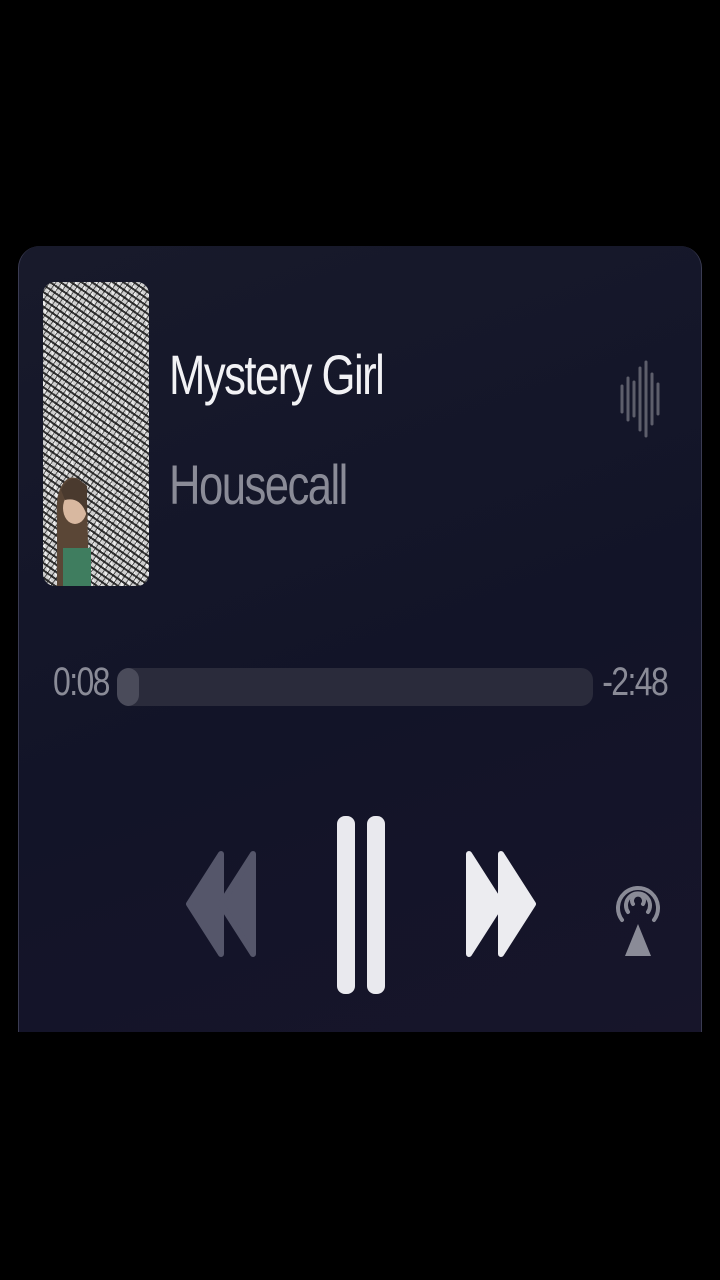  I want to click on fast-forward-icon, so click(501, 904).